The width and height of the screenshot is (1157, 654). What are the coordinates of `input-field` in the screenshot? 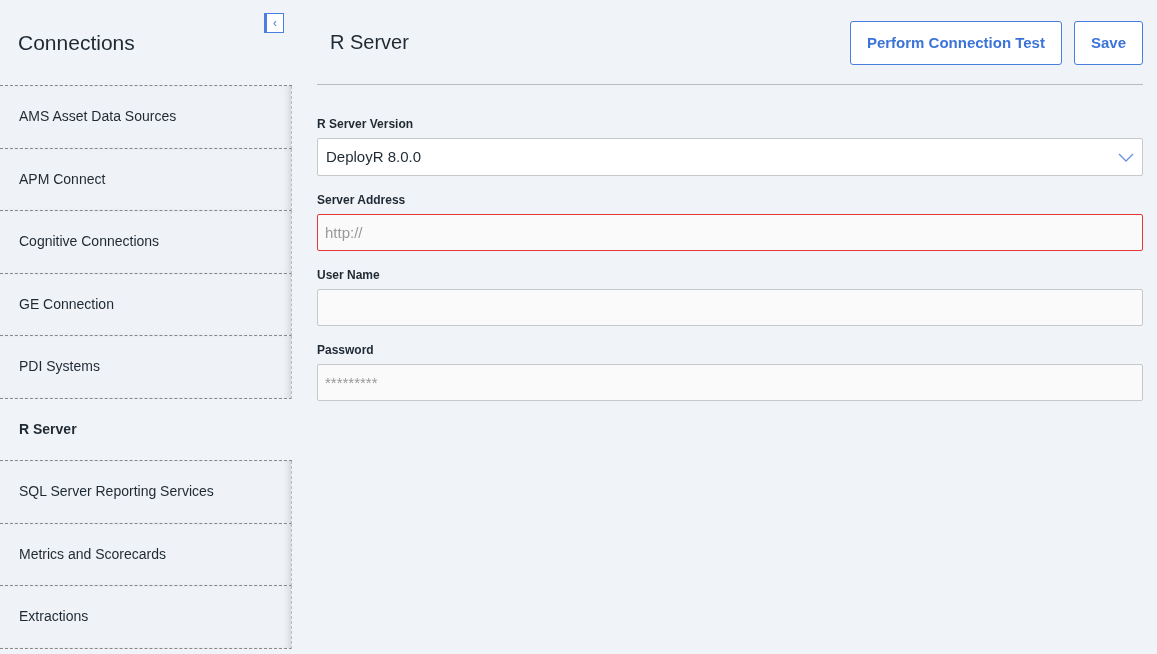 It's located at (730, 307).